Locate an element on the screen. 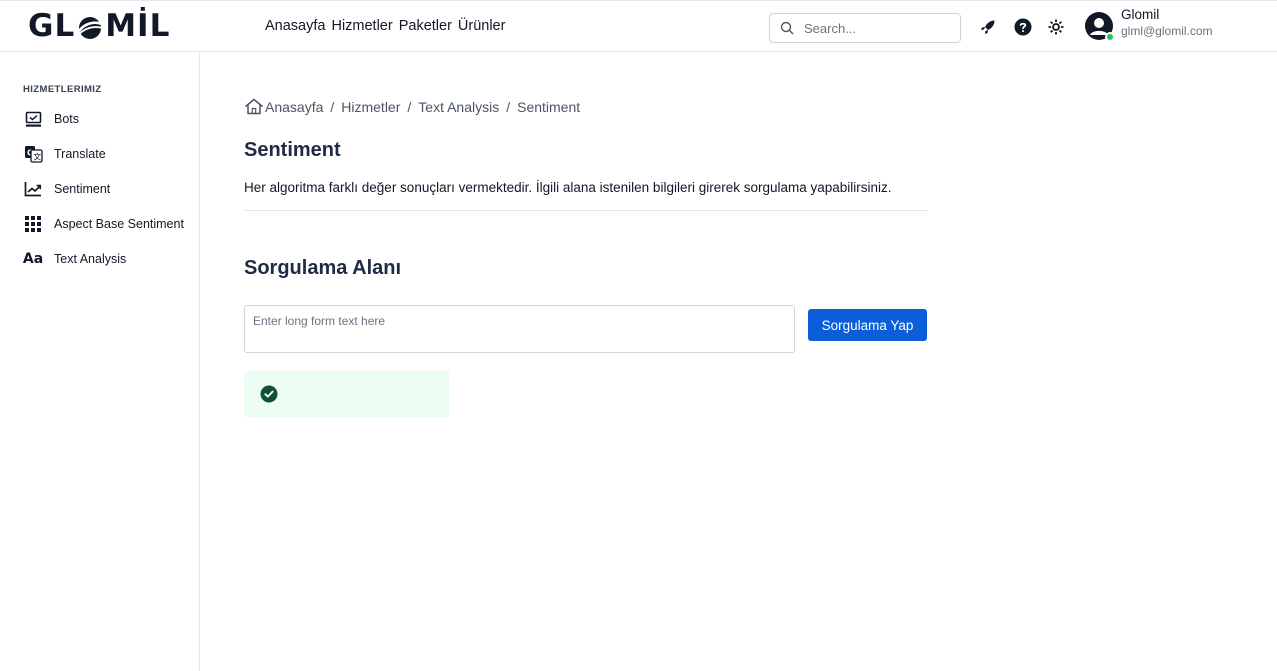 The height and width of the screenshot is (671, 1277). monitor-icon is located at coordinates (33, 119).